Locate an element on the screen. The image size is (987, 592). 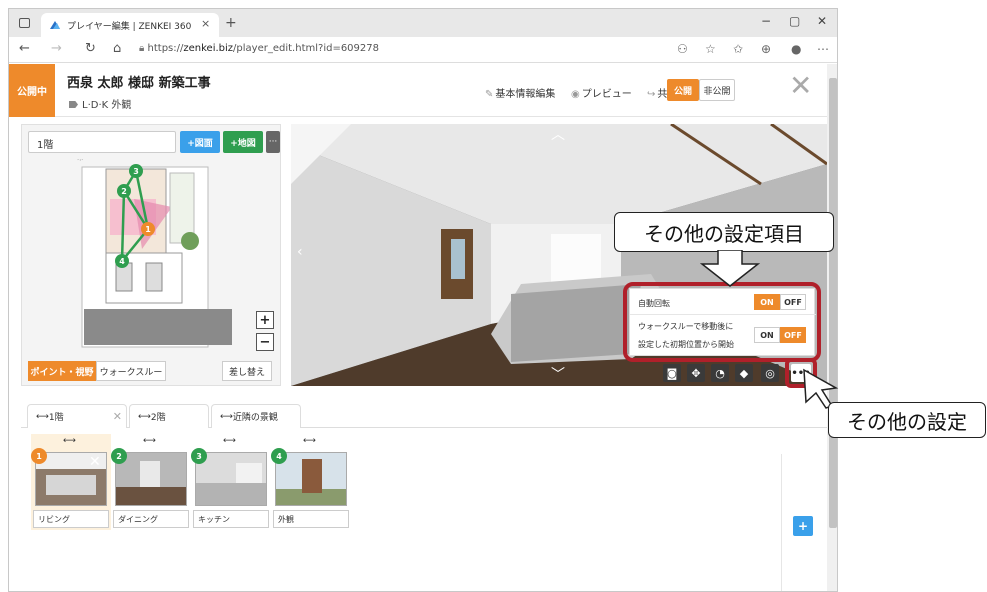
url-path: /player_edit.html?id=609278 is located at coordinates (306, 48).